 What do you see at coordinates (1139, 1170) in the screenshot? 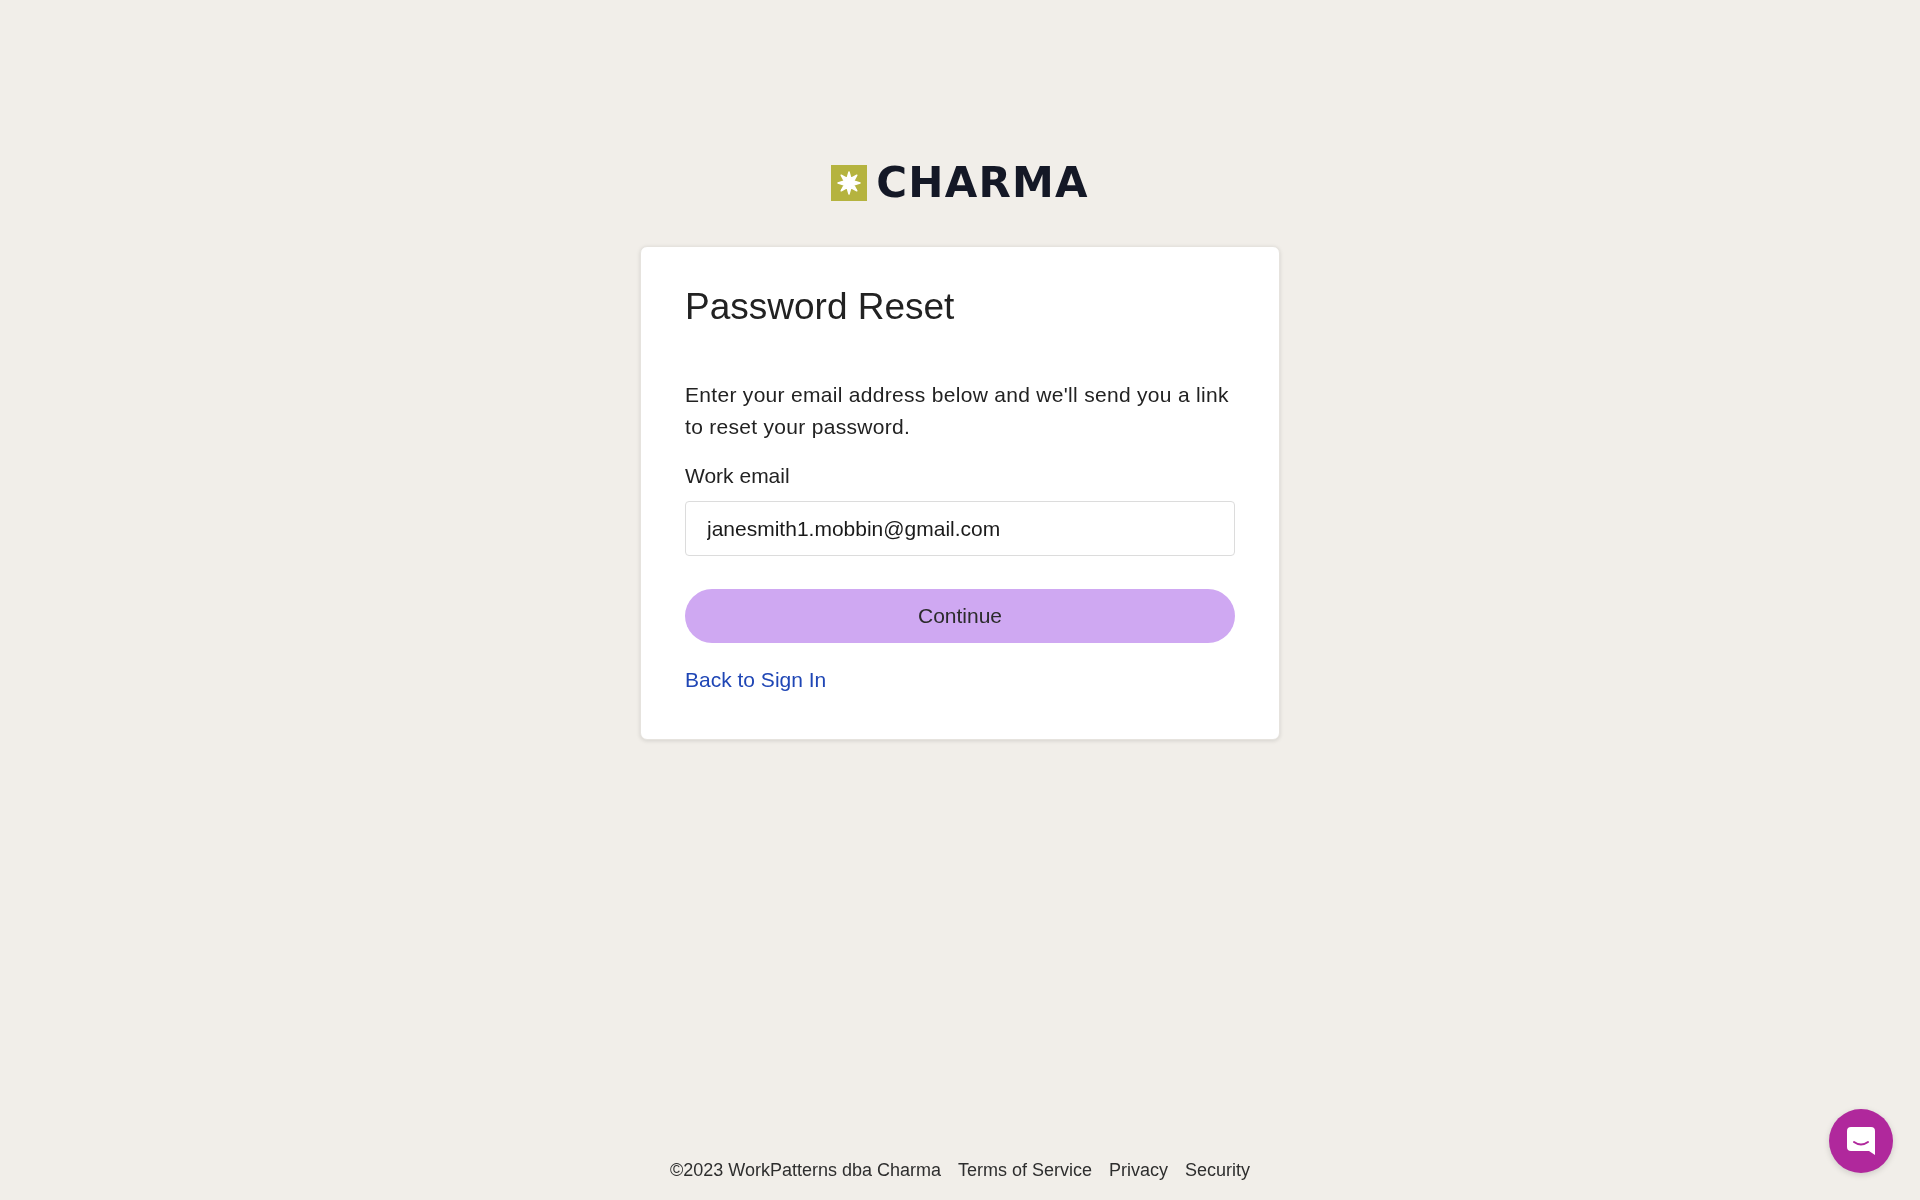
I see `footer-link: Privacy` at bounding box center [1139, 1170].